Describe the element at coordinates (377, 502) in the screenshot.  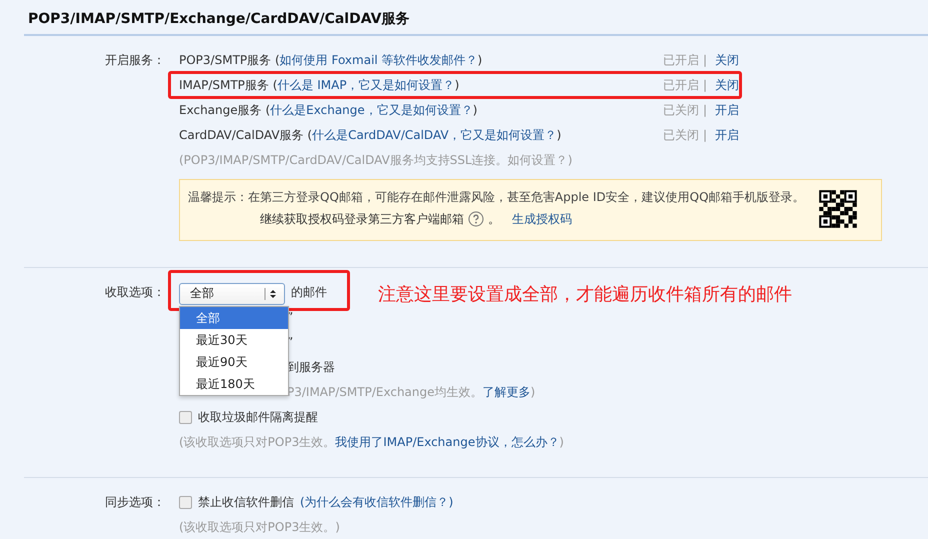
I see `help-link: (为什么会有收信软件删信？)` at that location.